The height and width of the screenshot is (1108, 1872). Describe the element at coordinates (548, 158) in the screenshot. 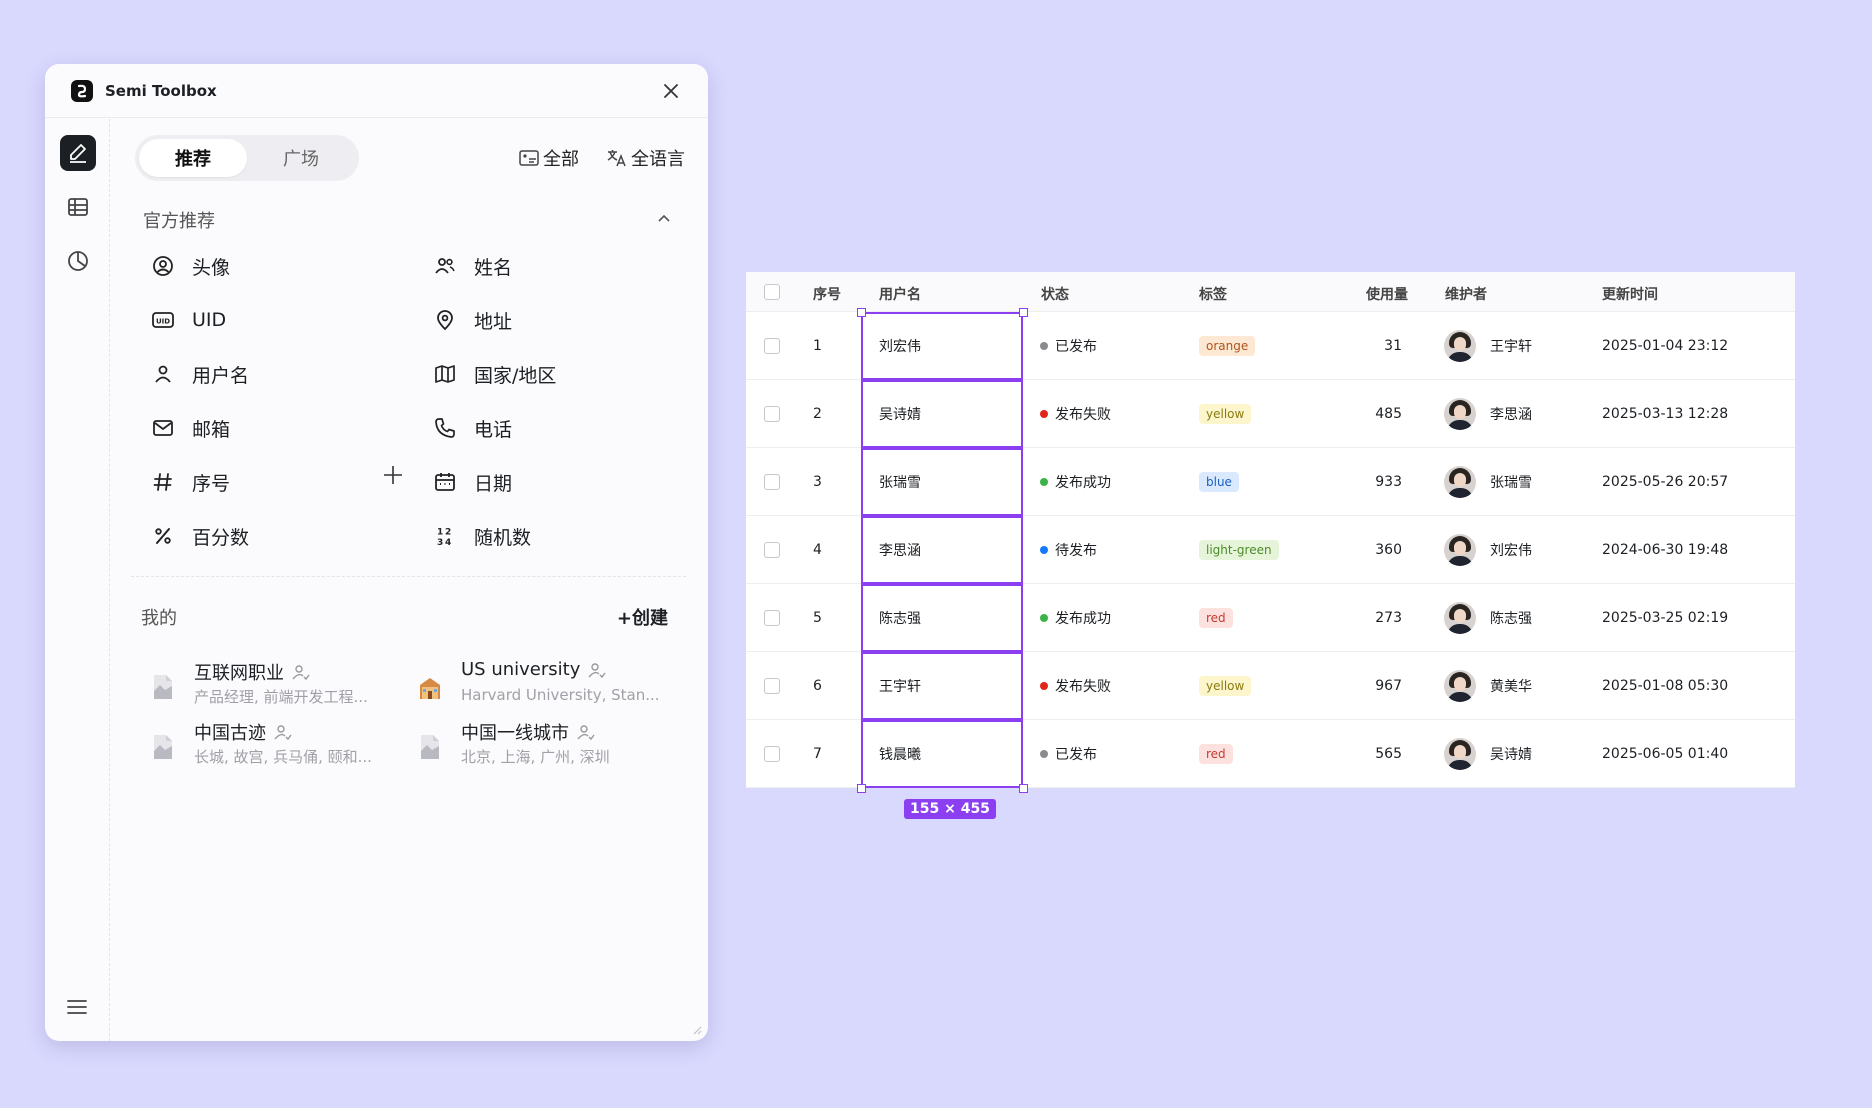

I see `filter-all-button: 全部` at that location.